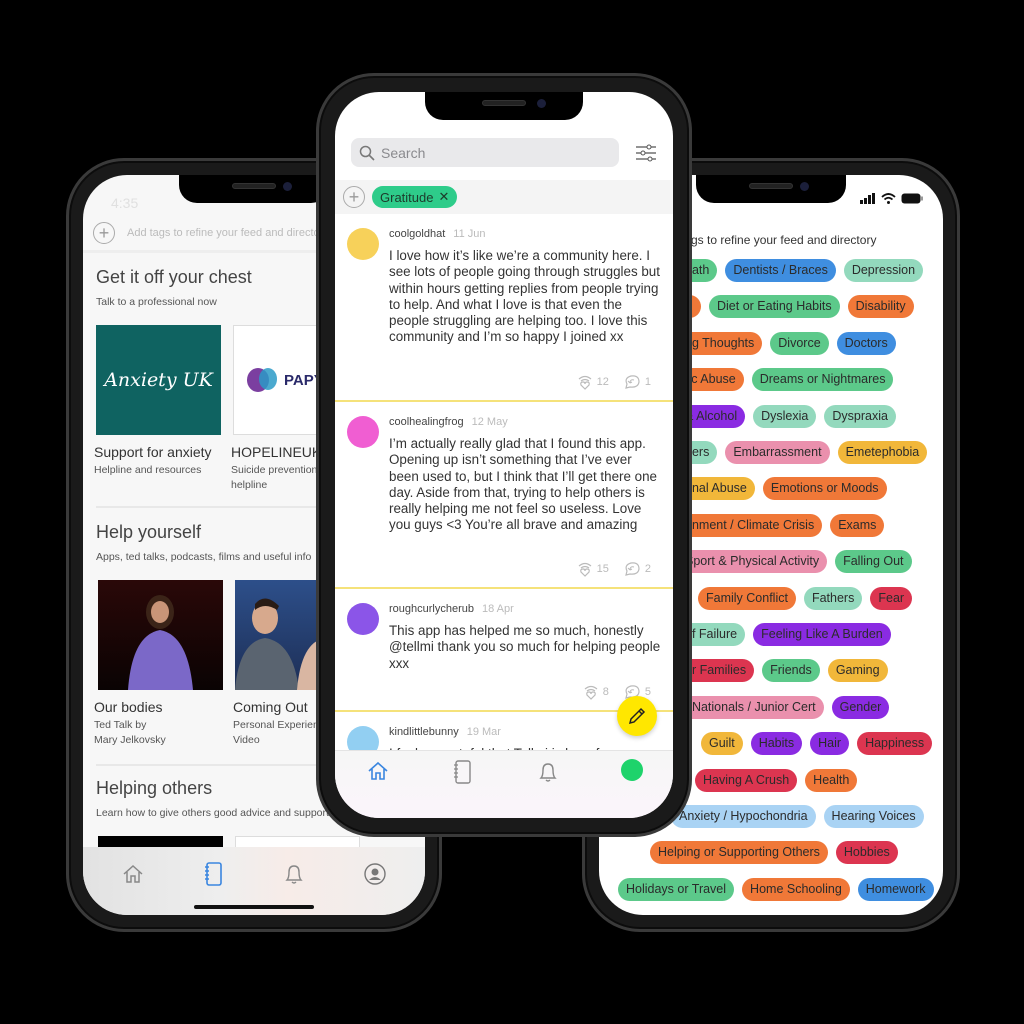 This screenshot has width=1024, height=1024. I want to click on hug-button: 12, so click(593, 382).